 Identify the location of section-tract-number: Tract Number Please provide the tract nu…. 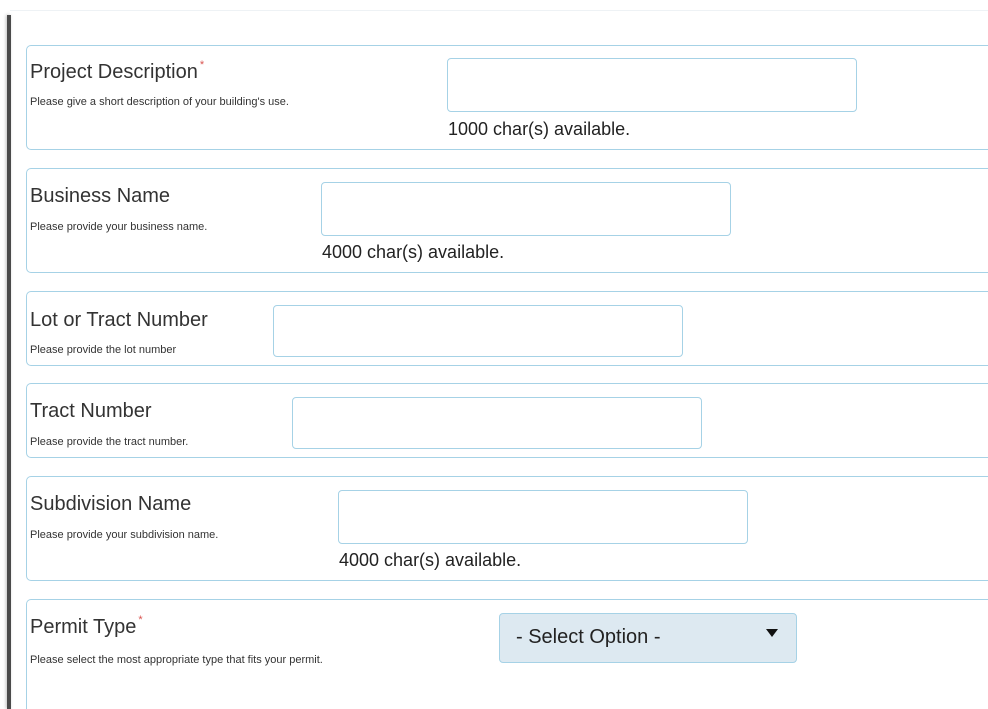
(507, 420).